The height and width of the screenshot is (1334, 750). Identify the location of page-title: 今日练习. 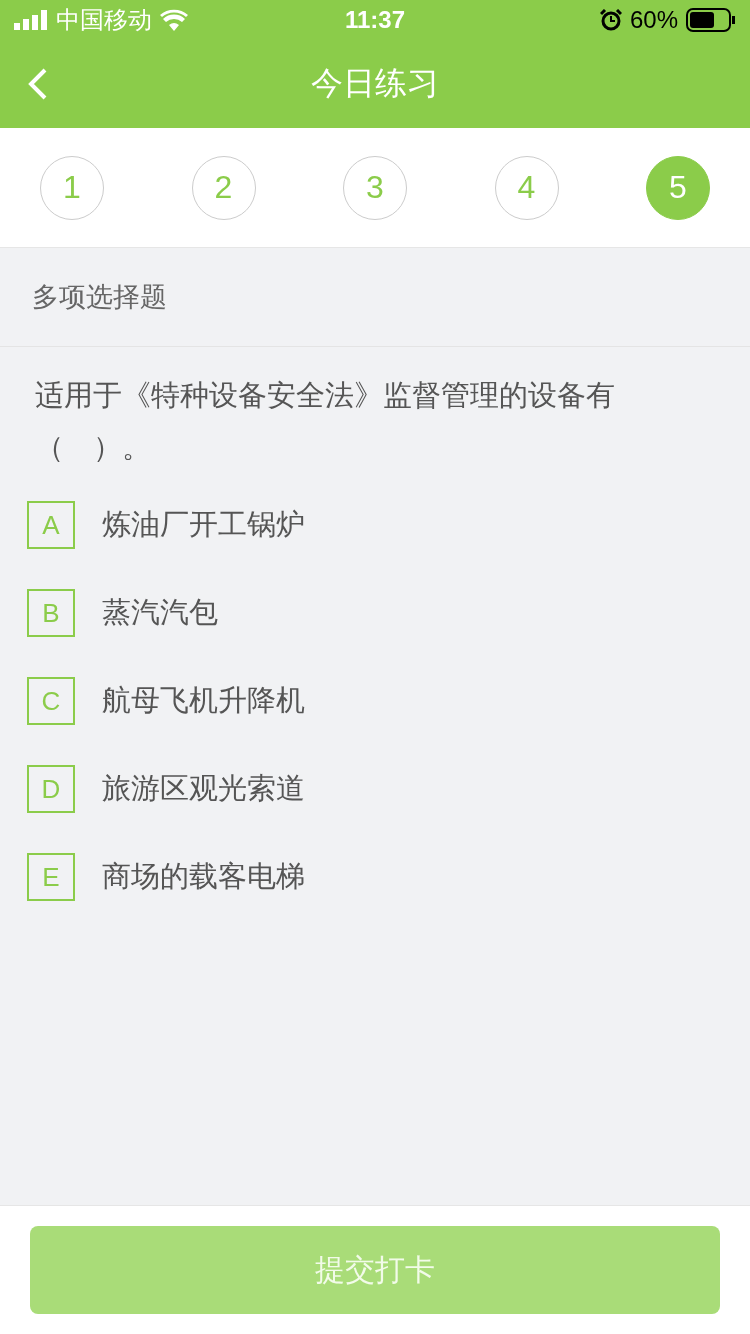
(375, 83).